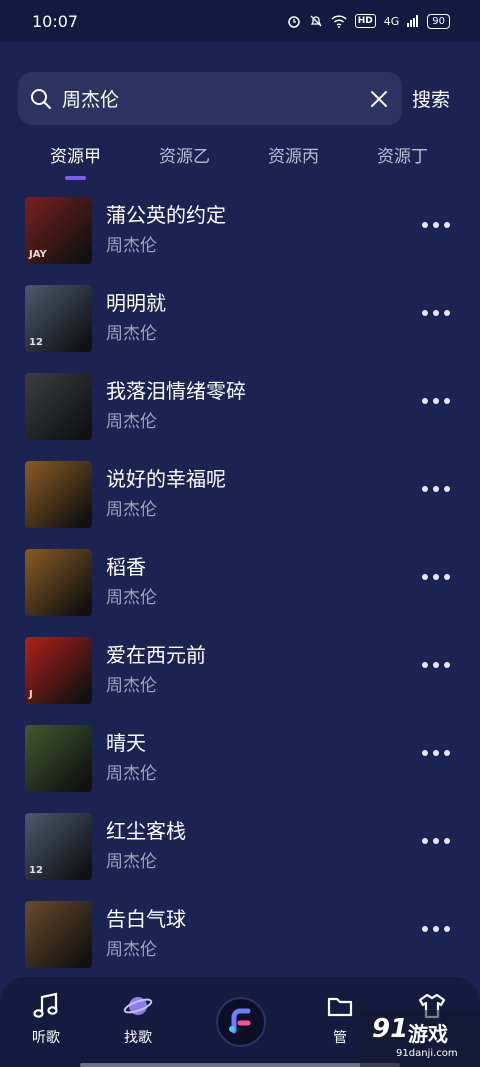 This screenshot has height=1067, width=480. Describe the element at coordinates (45, 1005) in the screenshot. I see `music-note-icon` at that location.